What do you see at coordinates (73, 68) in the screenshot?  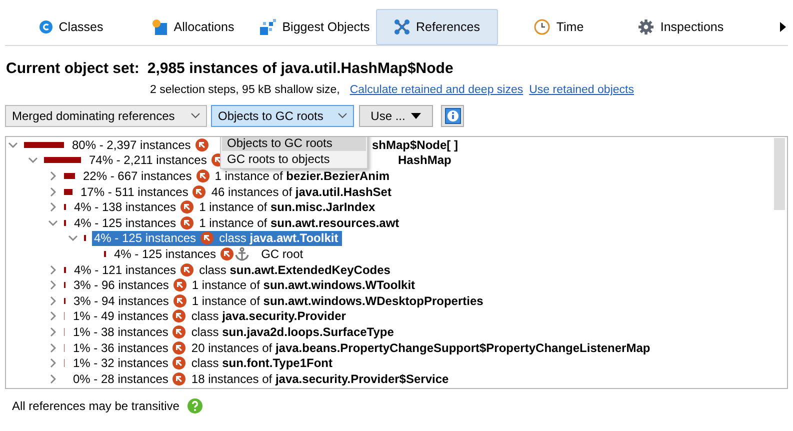 I see `heading-label: Current object set:` at bounding box center [73, 68].